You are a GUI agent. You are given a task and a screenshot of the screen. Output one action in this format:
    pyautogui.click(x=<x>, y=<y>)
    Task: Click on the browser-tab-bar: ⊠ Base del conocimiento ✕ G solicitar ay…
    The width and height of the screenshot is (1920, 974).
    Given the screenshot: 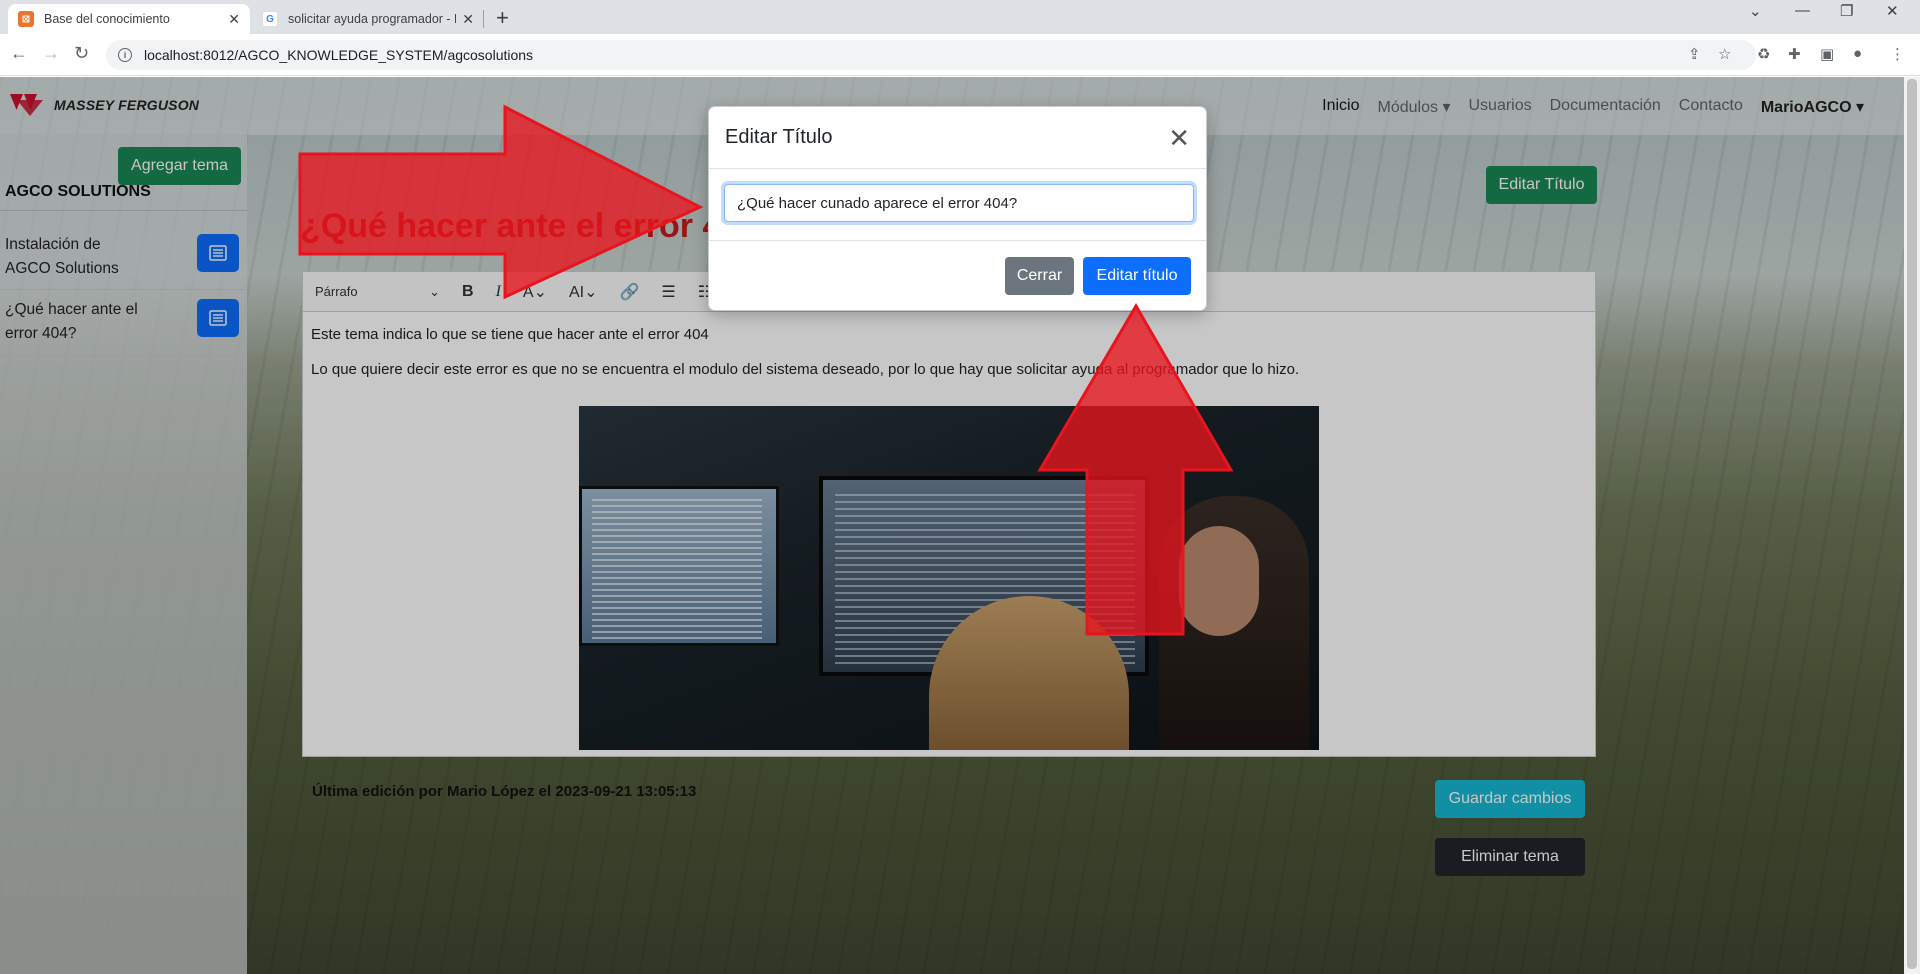 What is the action you would take?
    pyautogui.click(x=960, y=17)
    